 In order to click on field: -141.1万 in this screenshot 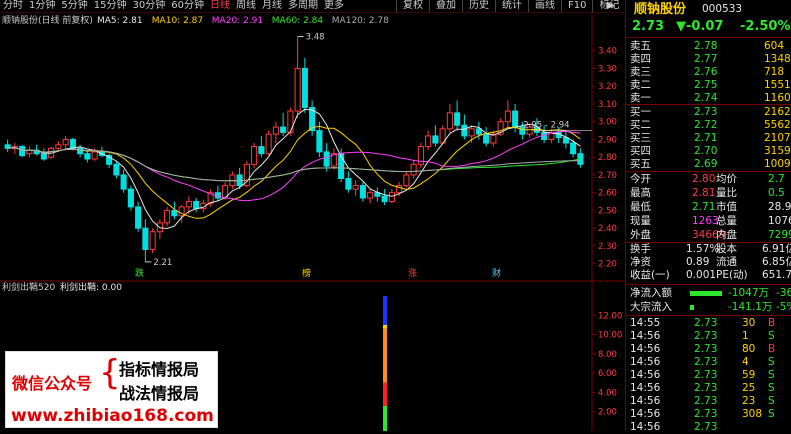, I will do `click(750, 307)`.